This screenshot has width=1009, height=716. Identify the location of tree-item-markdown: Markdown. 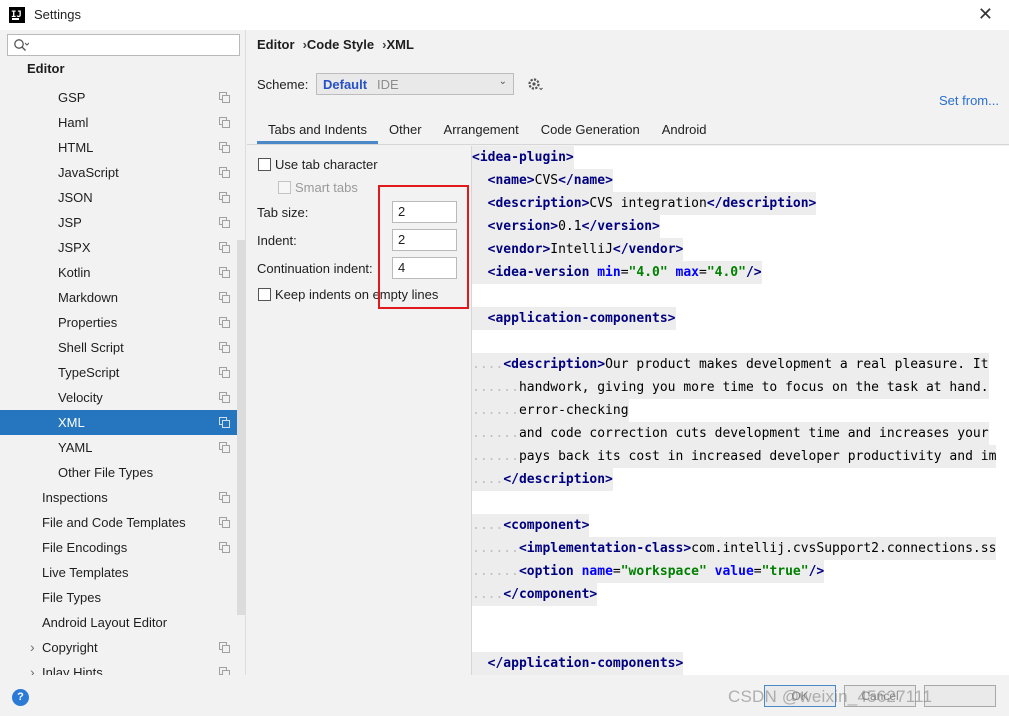
(122, 297).